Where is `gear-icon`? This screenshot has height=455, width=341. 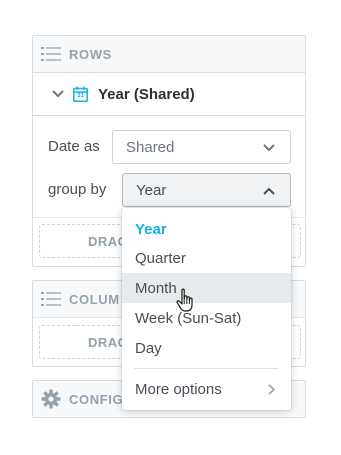
gear-icon is located at coordinates (51, 399).